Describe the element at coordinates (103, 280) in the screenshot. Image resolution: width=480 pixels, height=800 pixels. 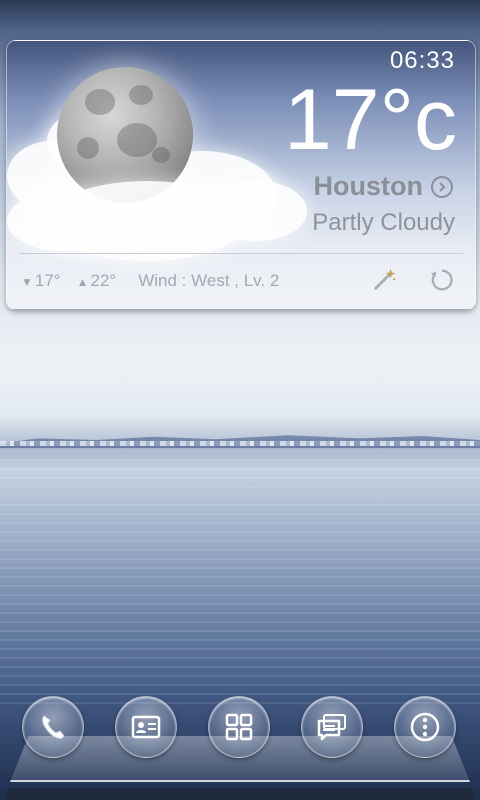
I see `high-temp-value: 22°` at that location.